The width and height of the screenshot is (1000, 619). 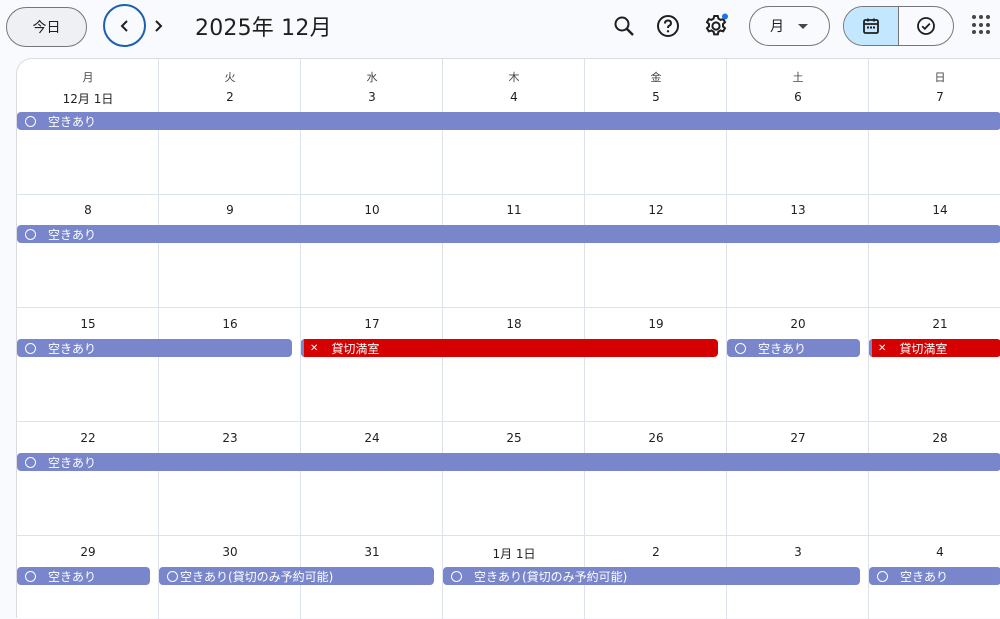 I want to click on day-number: 28, so click(x=934, y=438).